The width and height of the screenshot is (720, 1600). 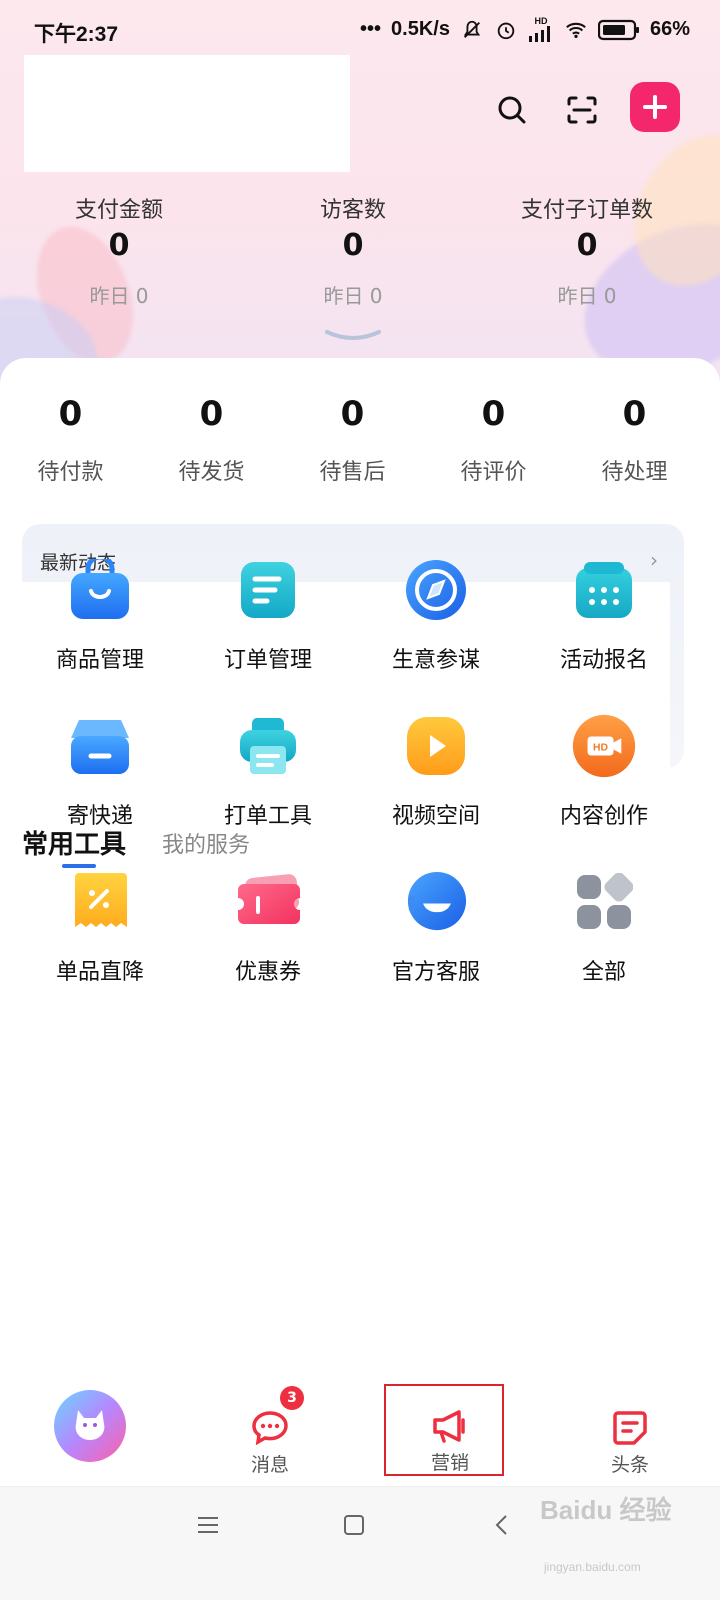 I want to click on tool-send-express: 寄快递, so click(x=100, y=772).